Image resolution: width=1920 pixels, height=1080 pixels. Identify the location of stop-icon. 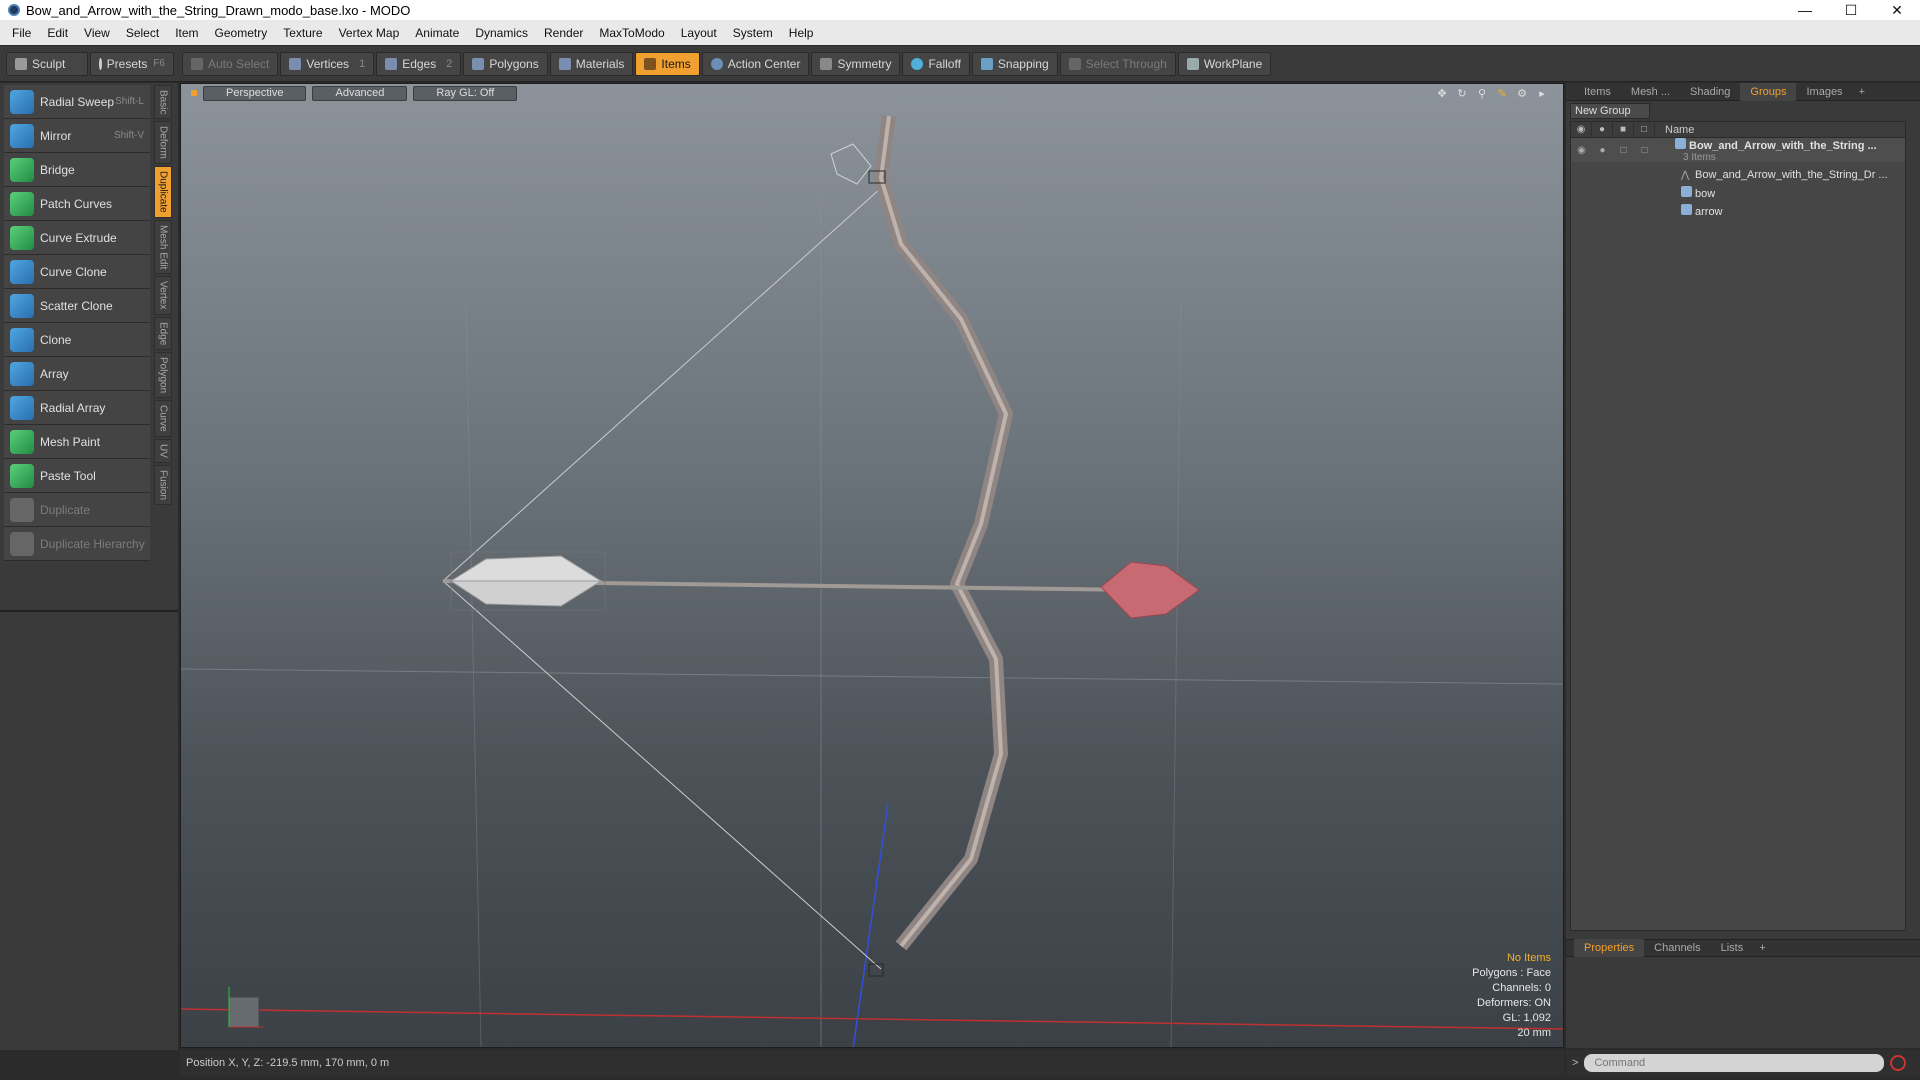
(1898, 1063).